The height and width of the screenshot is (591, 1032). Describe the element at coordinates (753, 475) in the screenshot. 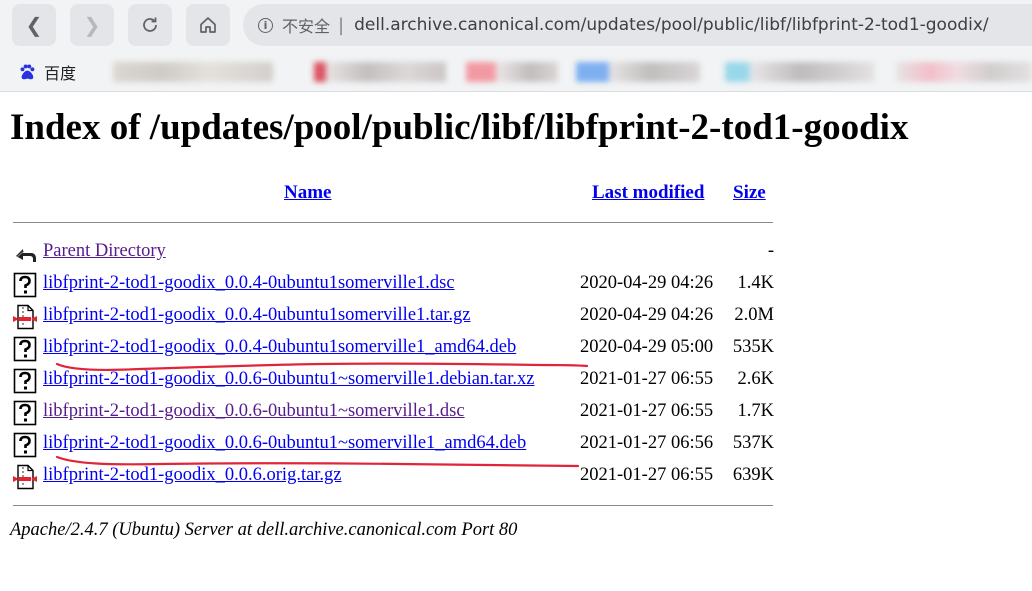

I see `size-cell: 639K` at that location.